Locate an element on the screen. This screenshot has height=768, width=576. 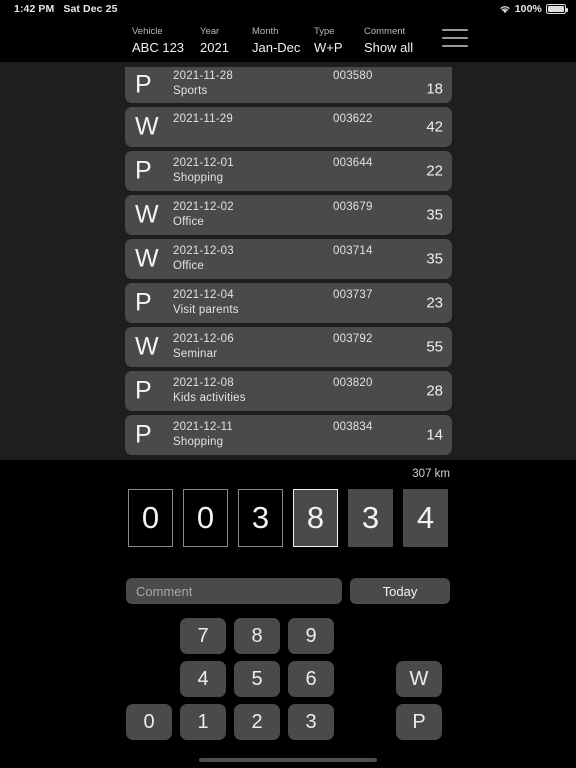
comment-input is located at coordinates (234, 591).